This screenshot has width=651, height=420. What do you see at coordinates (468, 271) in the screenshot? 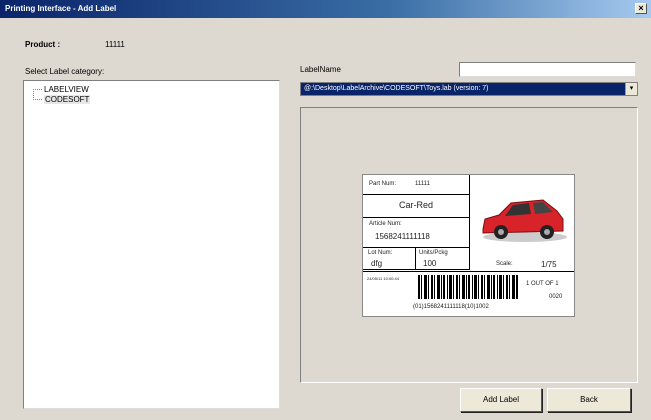
I see `divider` at bounding box center [468, 271].